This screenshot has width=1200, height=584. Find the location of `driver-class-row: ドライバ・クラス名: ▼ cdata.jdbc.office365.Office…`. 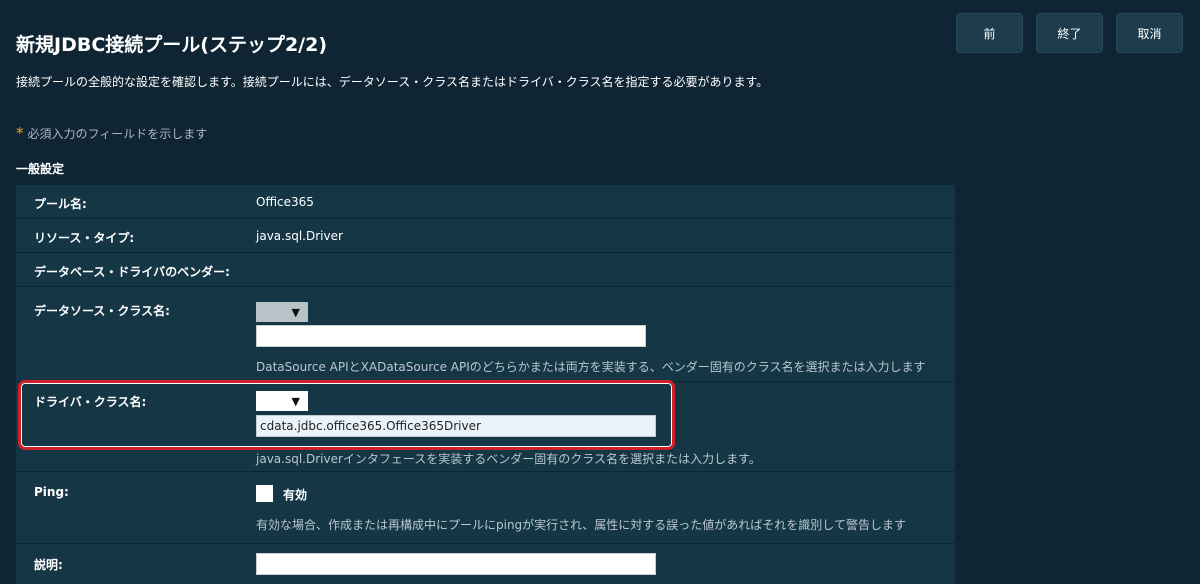

driver-class-row: ドライバ・クラス名: ▼ cdata.jdbc.office365.Office… is located at coordinates (485, 427).